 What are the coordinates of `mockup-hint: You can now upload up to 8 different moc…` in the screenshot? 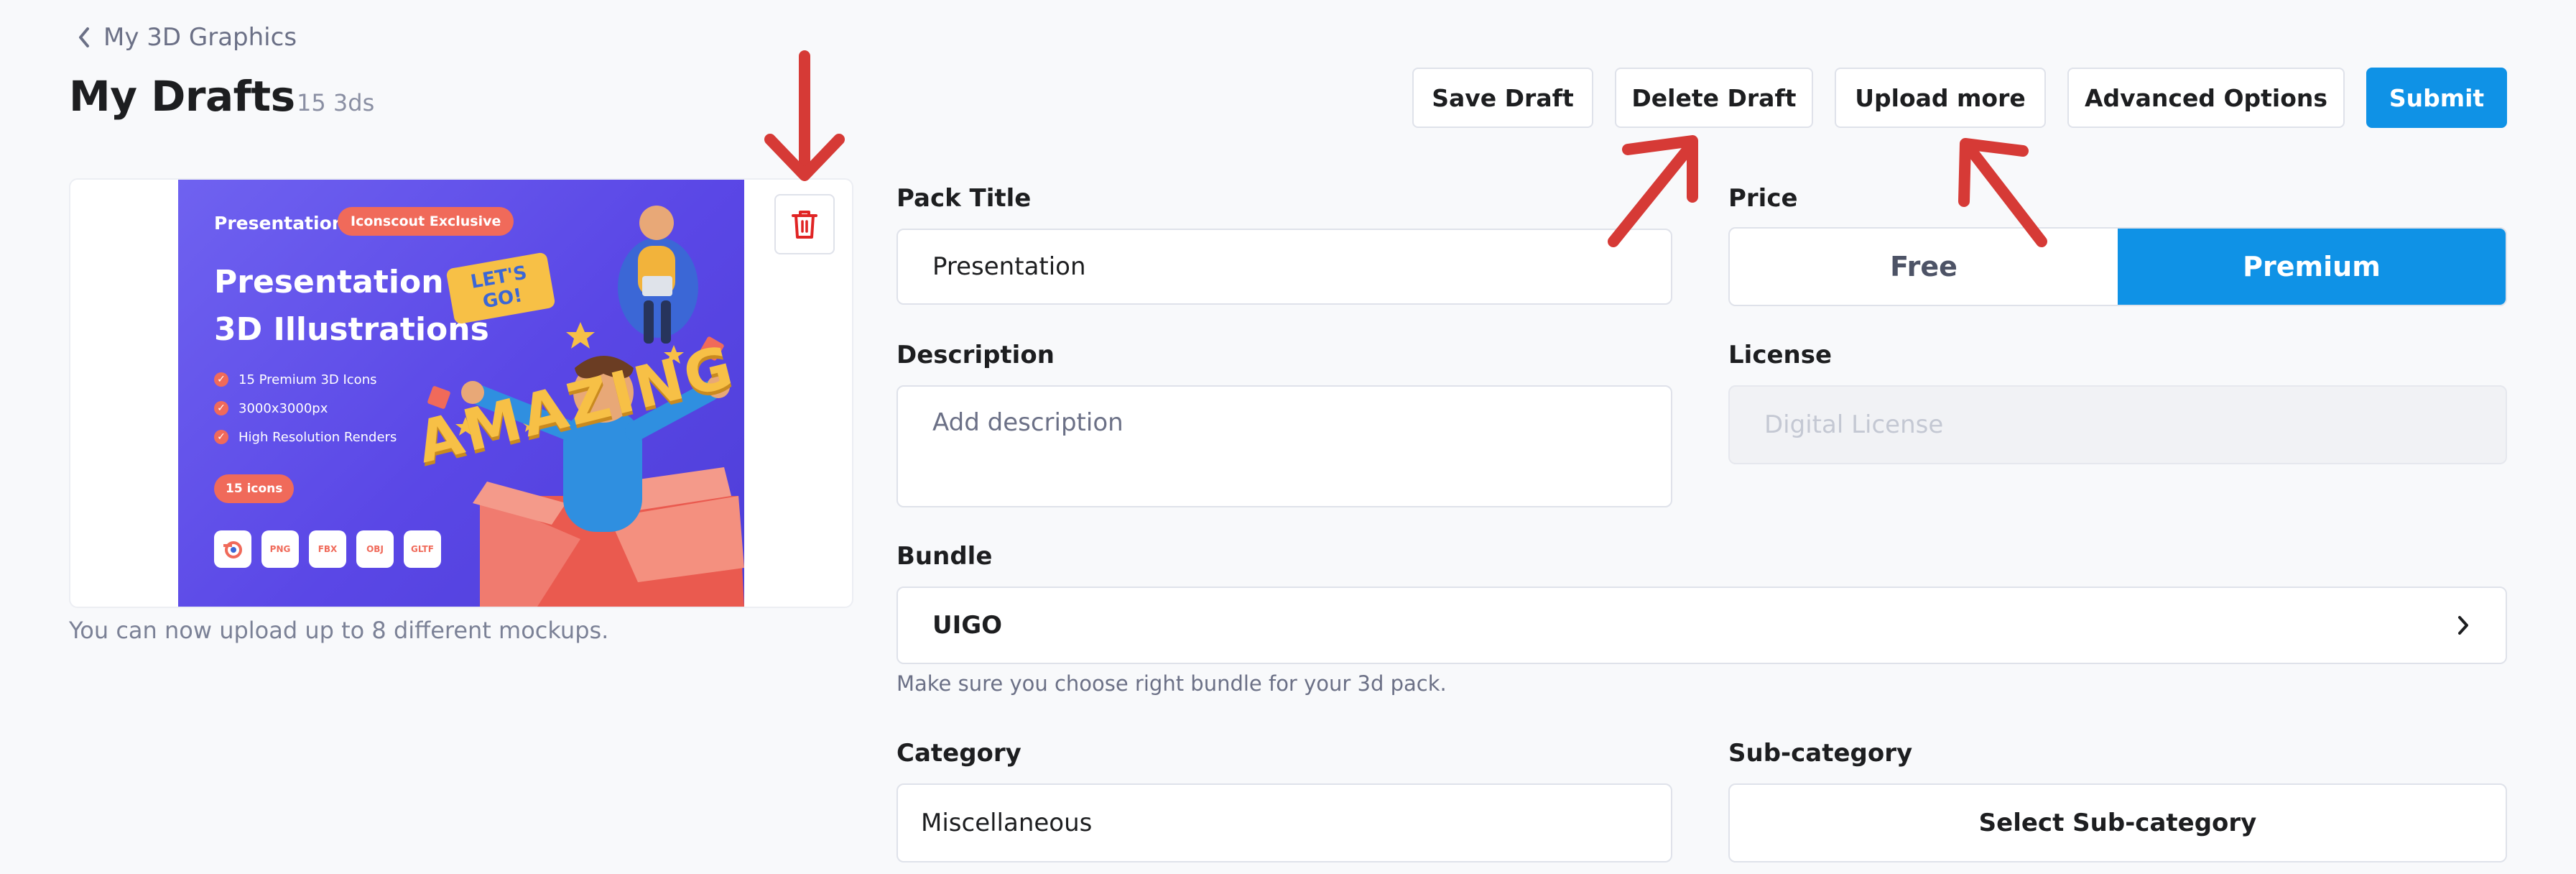 It's located at (339, 630).